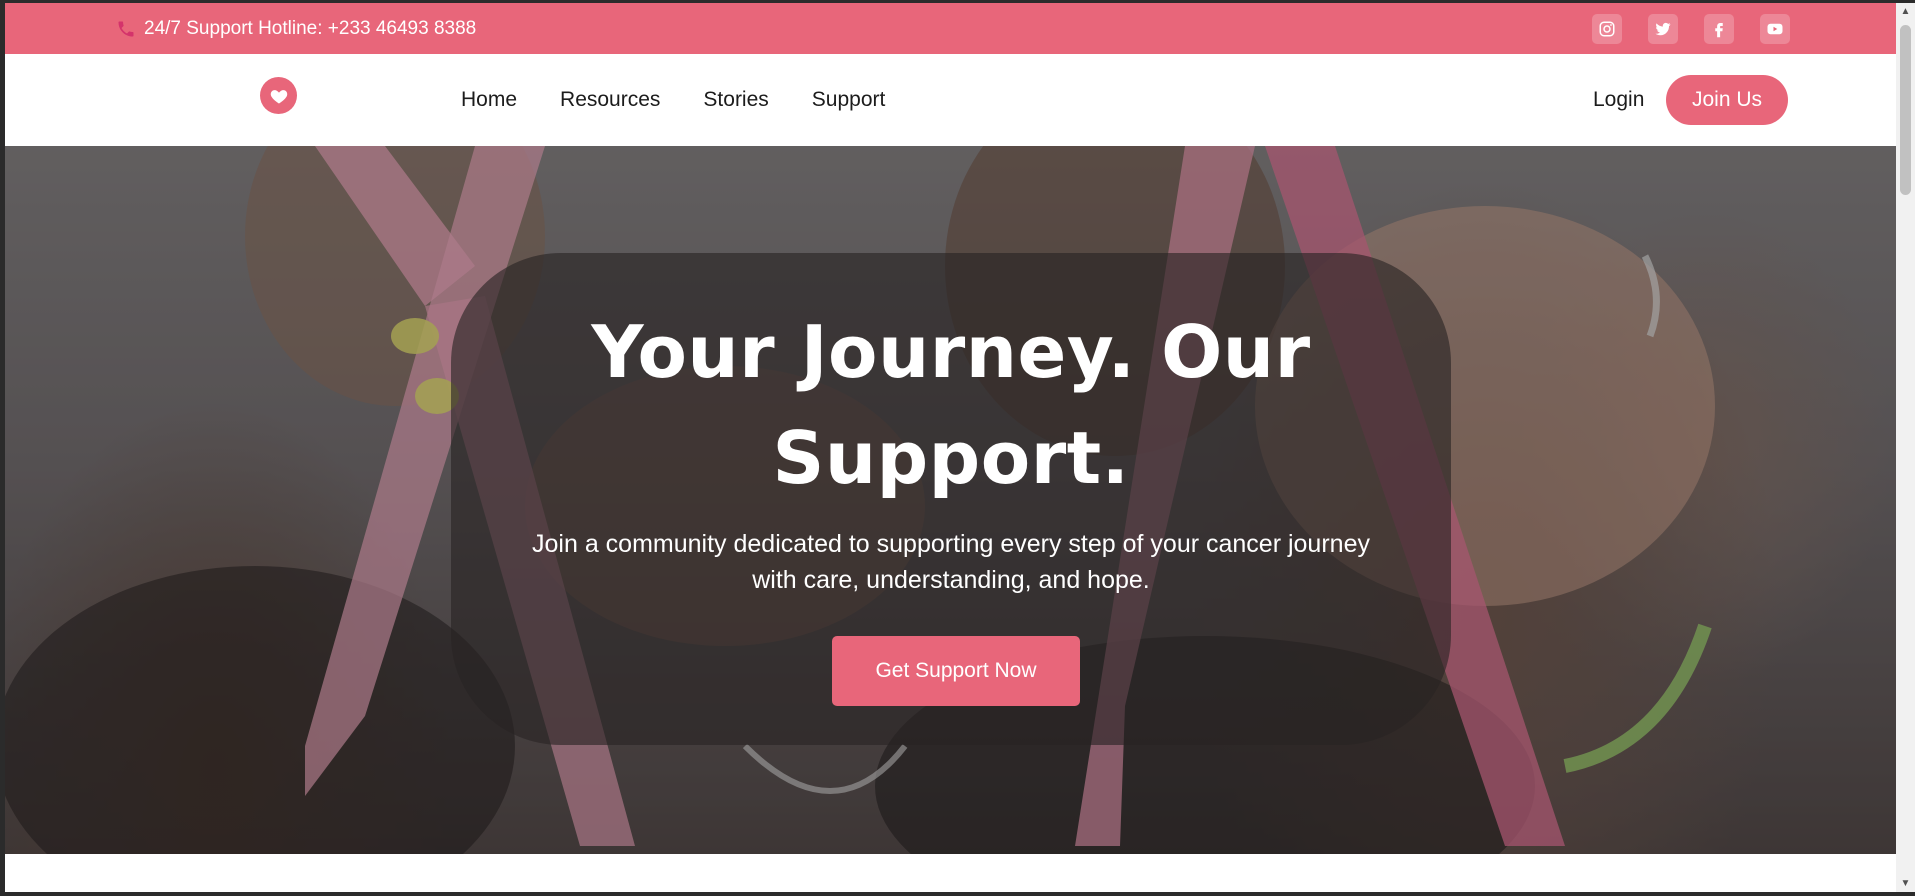 The image size is (1915, 896). I want to click on support-hotline: 24/7 Support Hotline: +233 46493 8388, so click(296, 28).